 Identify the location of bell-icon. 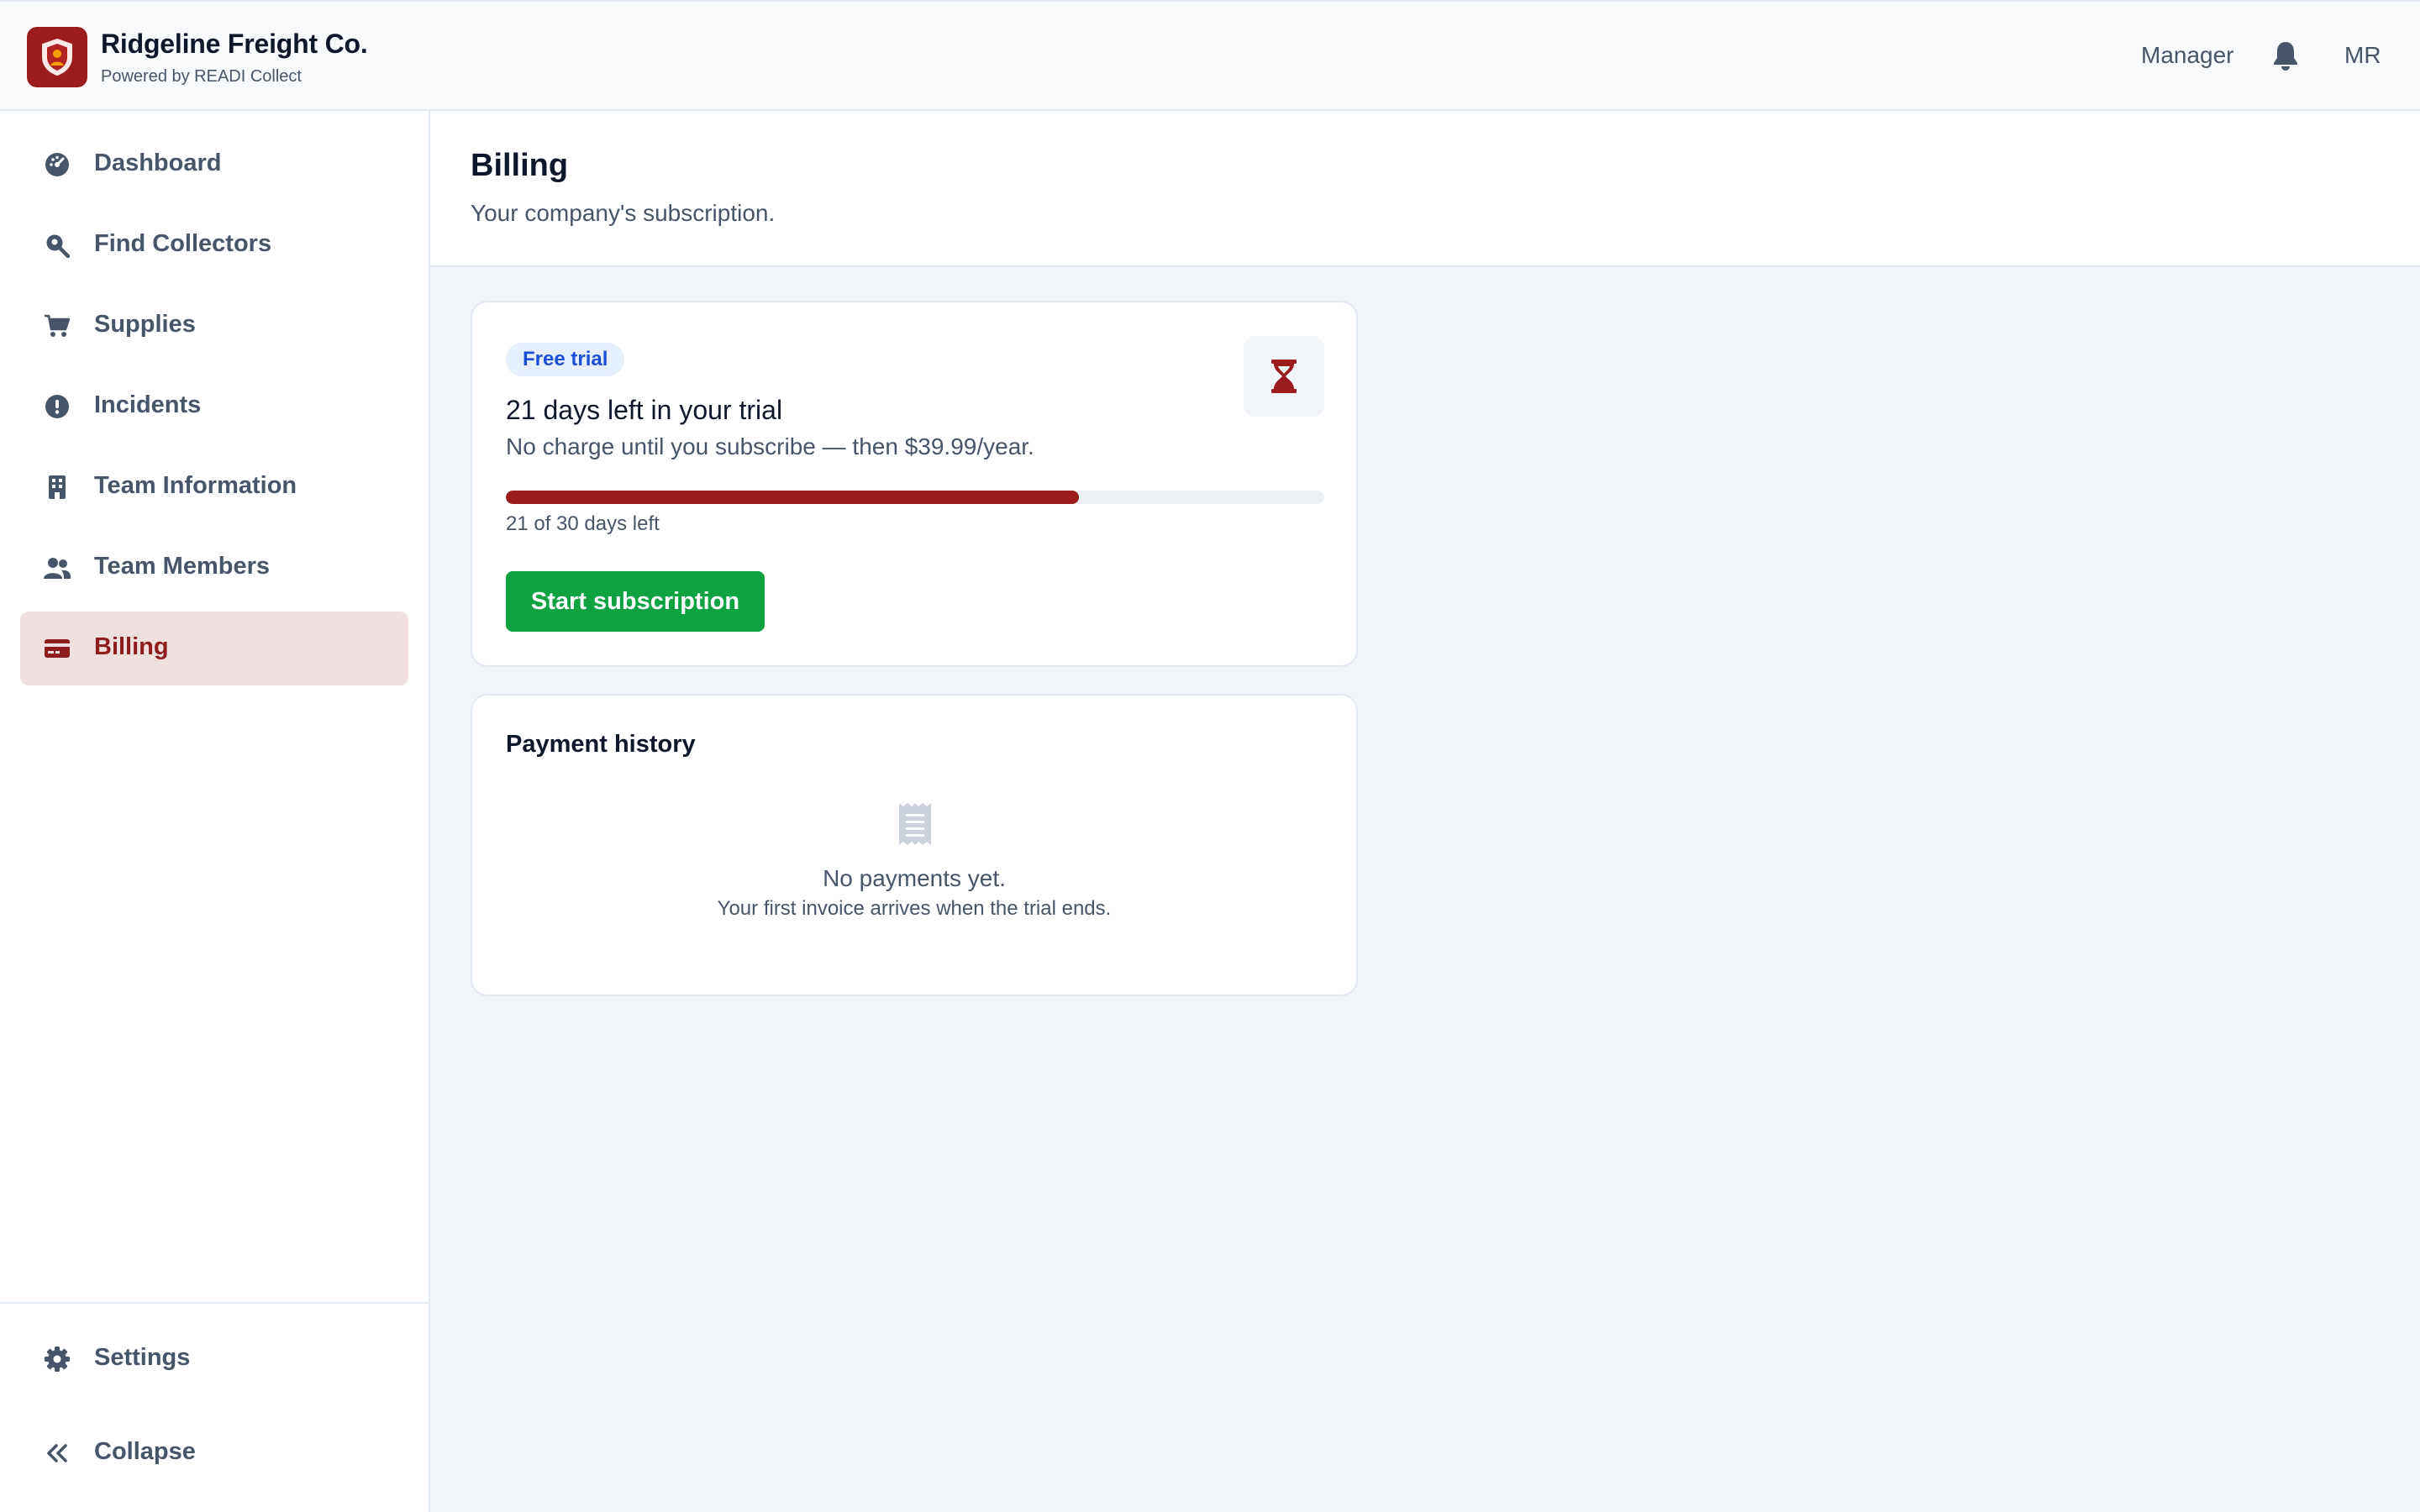
(2285, 56).